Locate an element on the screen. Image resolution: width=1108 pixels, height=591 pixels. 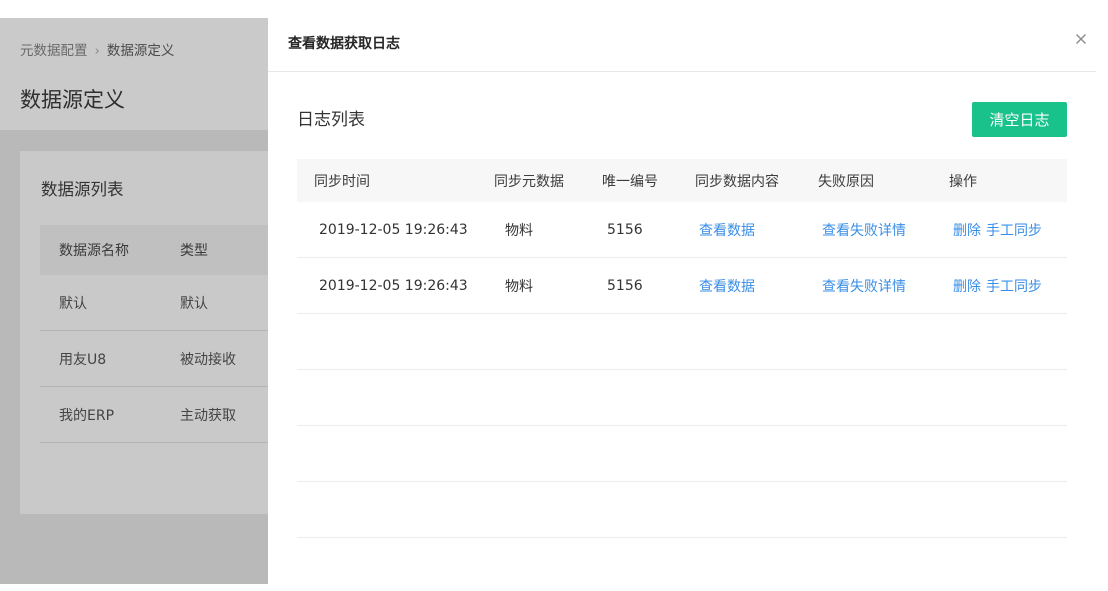
datasource-name: 我的ERP is located at coordinates (87, 415).